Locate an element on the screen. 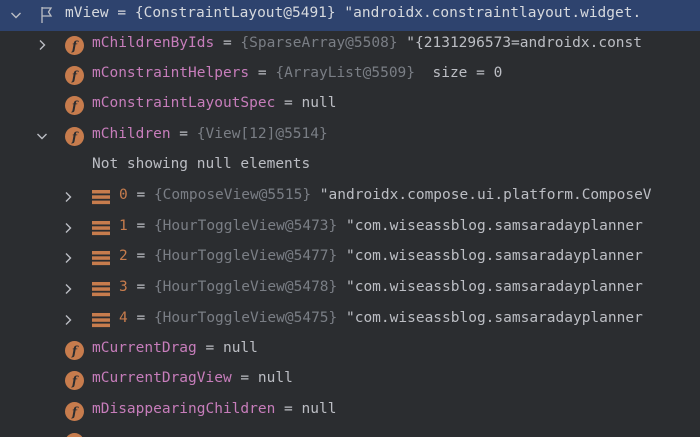  element-index: 1 is located at coordinates (123, 226).